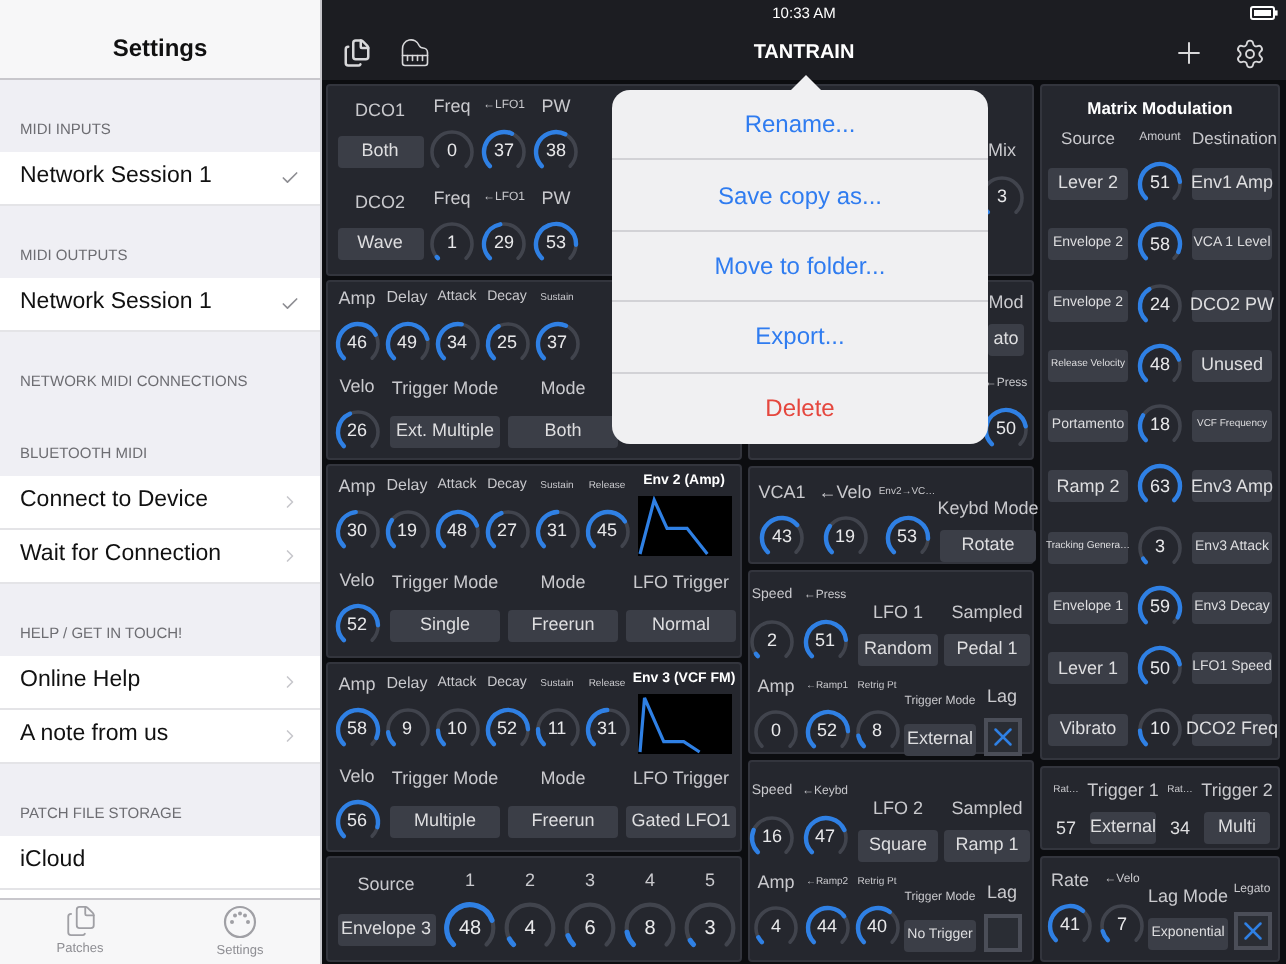  What do you see at coordinates (988, 508) in the screenshot?
I see `control-label: Keybd Mode` at bounding box center [988, 508].